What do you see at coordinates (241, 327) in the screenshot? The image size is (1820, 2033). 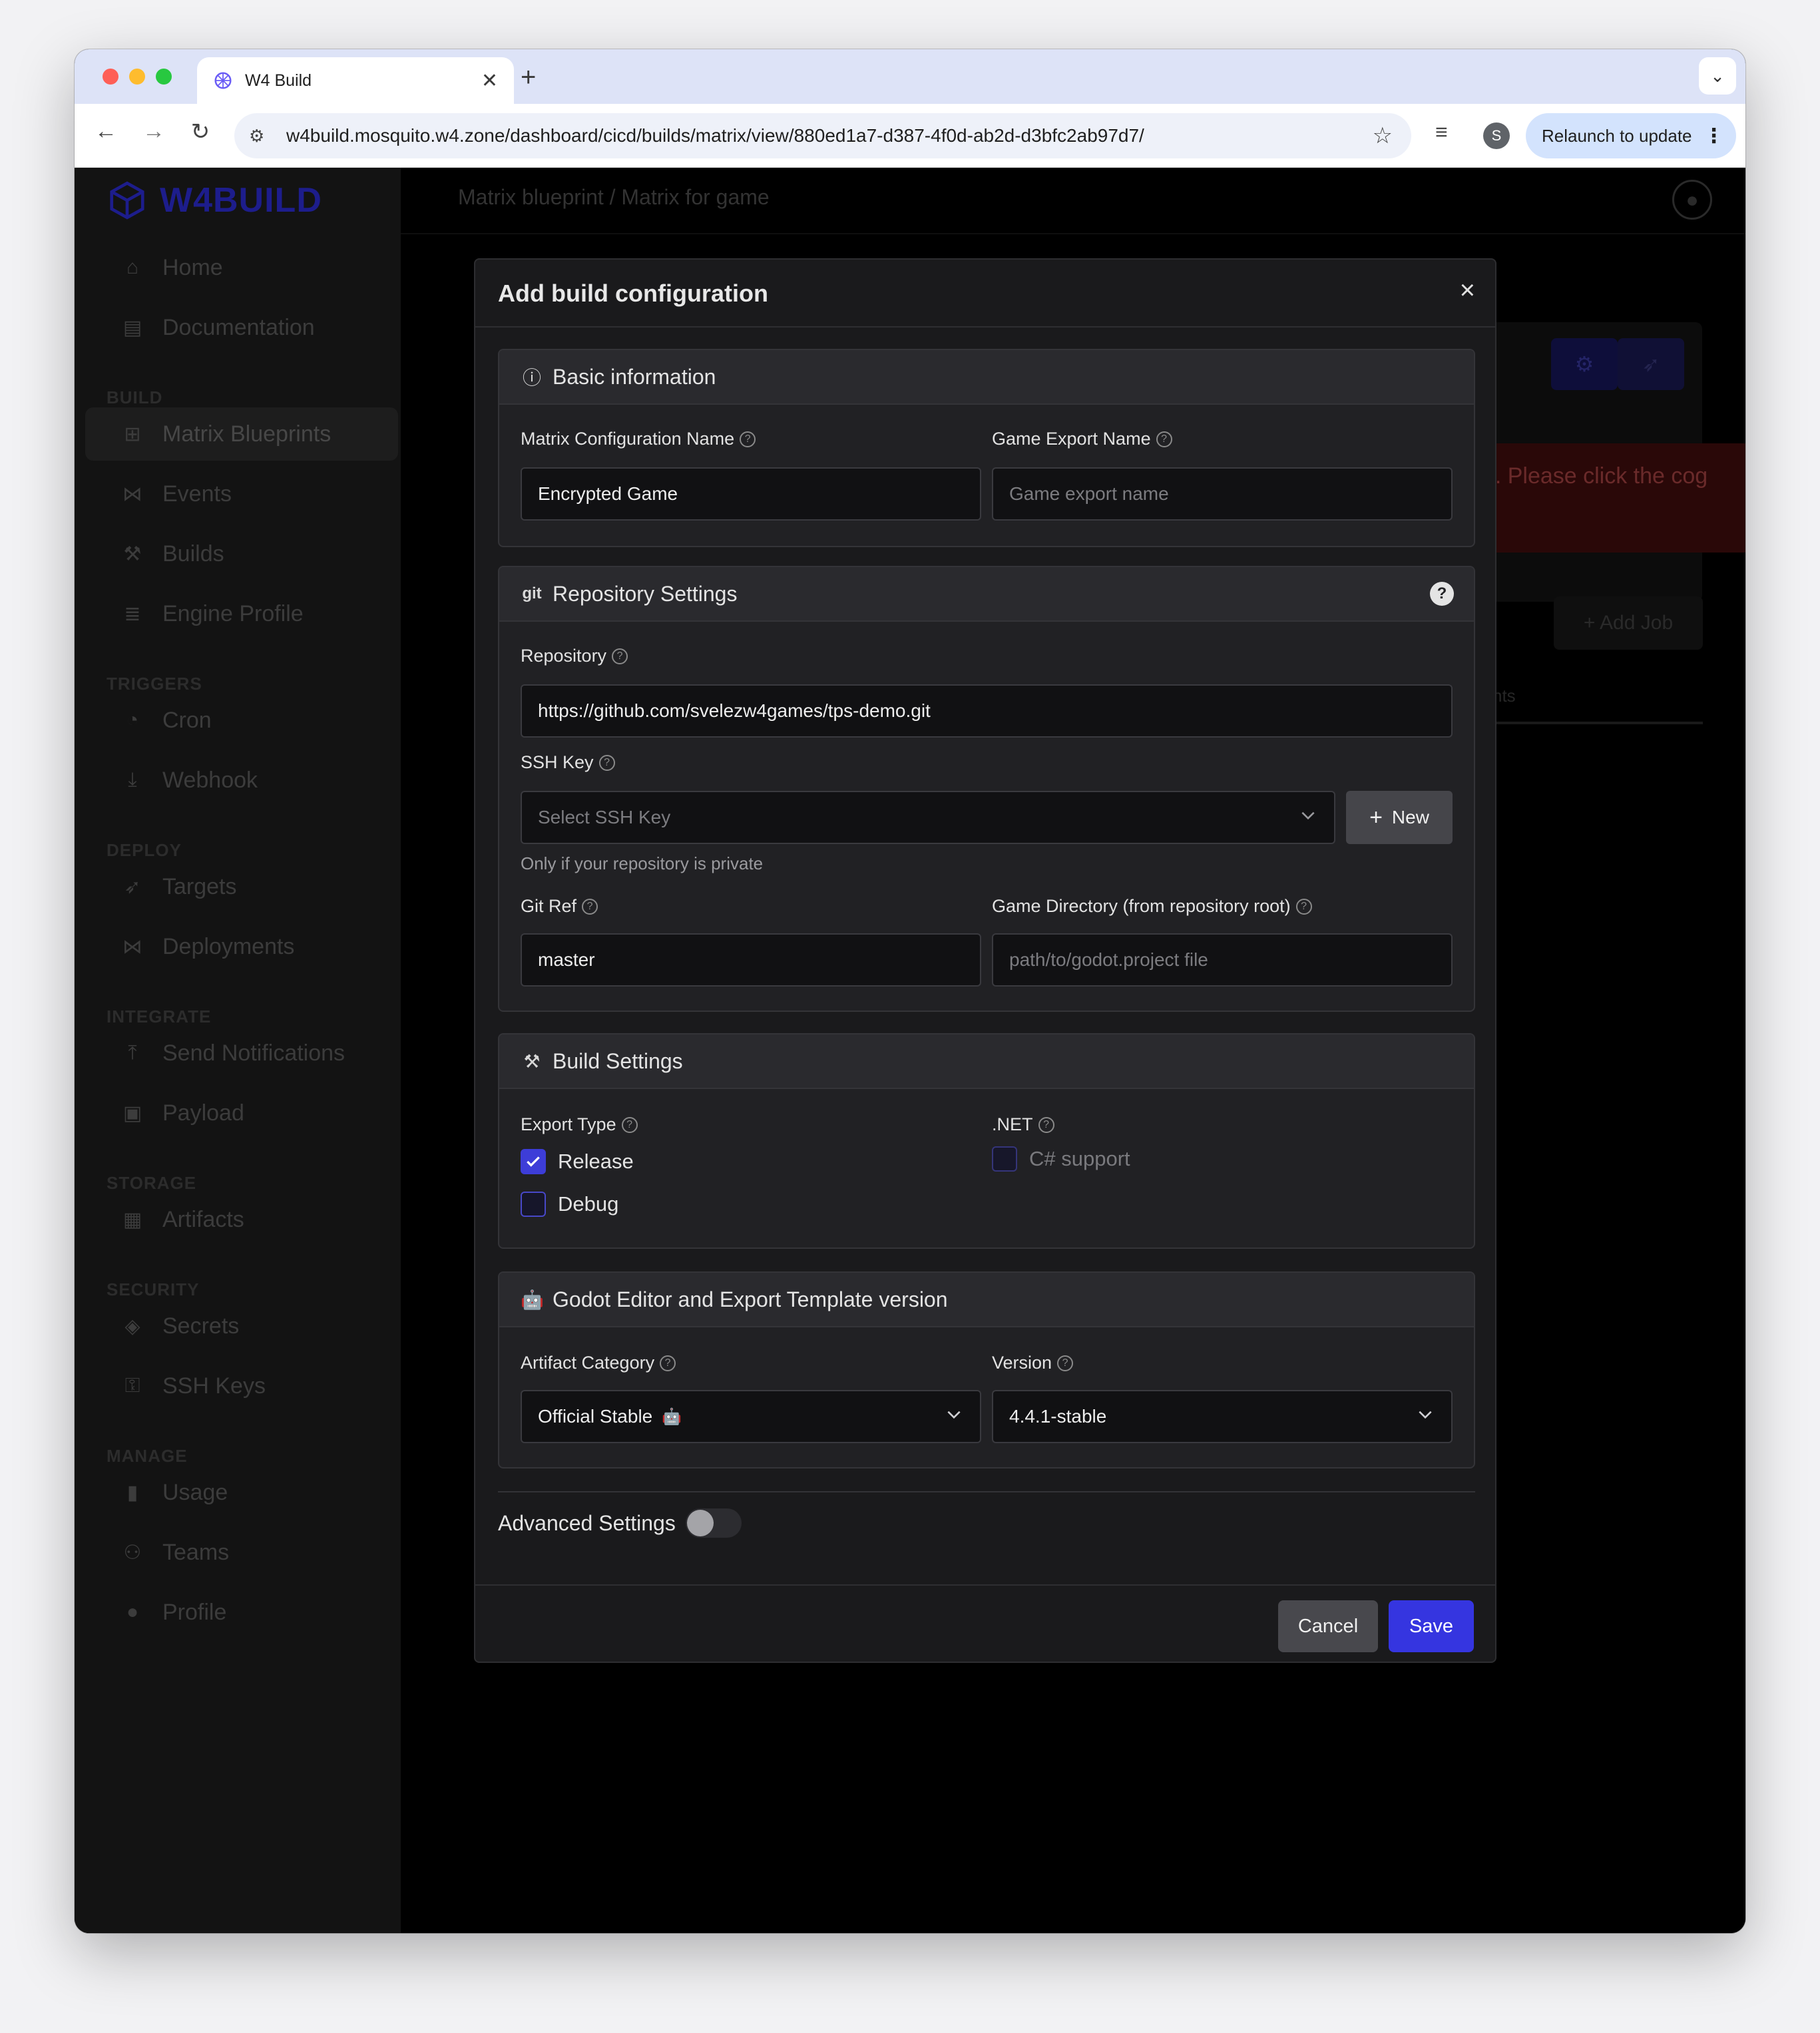 I see `sidebar-item: ▤ Documentation` at bounding box center [241, 327].